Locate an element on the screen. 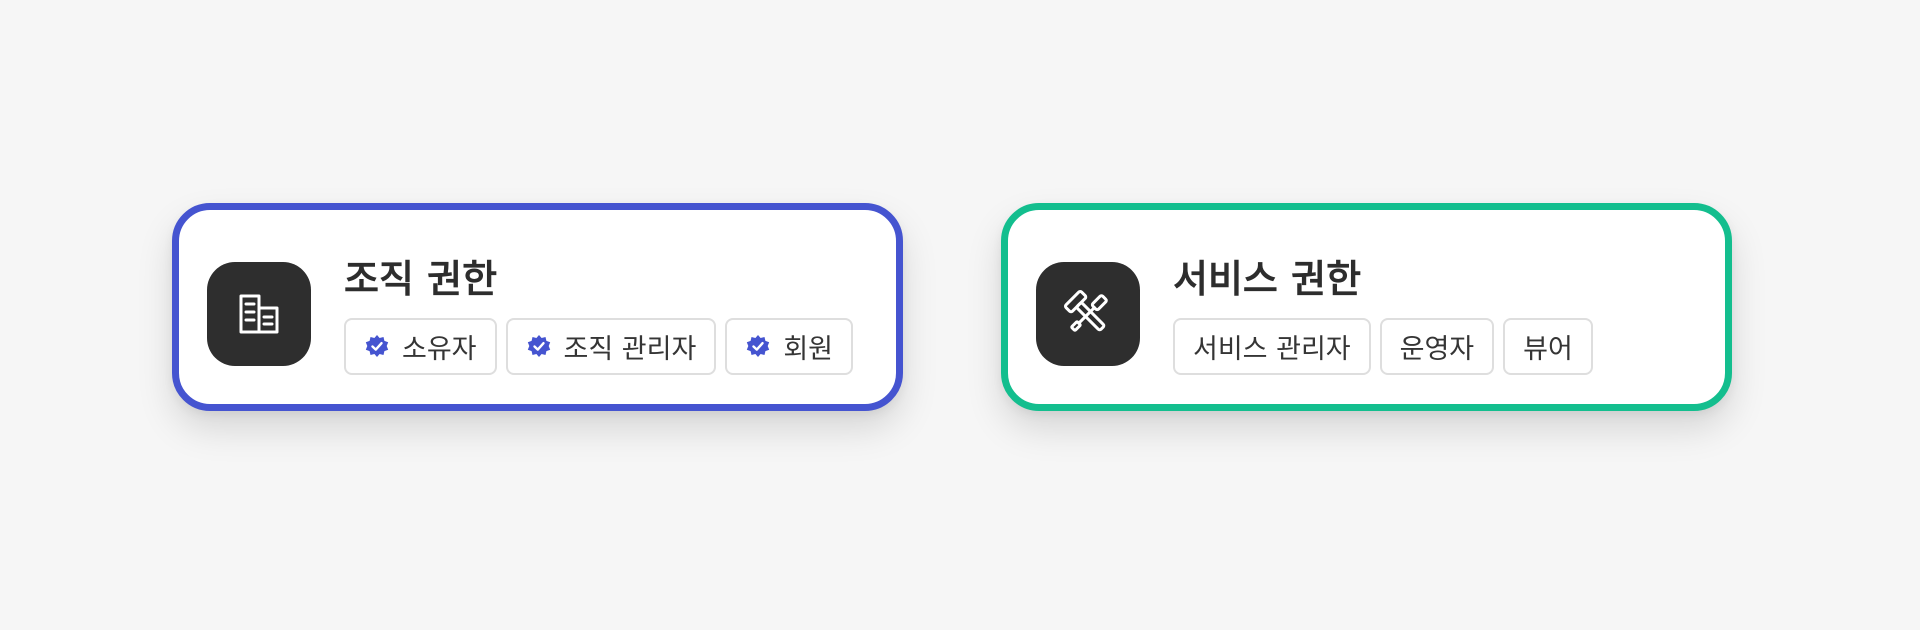 Image resolution: width=1920 pixels, height=630 pixels. role-chip-service-admin: 서비스 관리자 is located at coordinates (1272, 346).